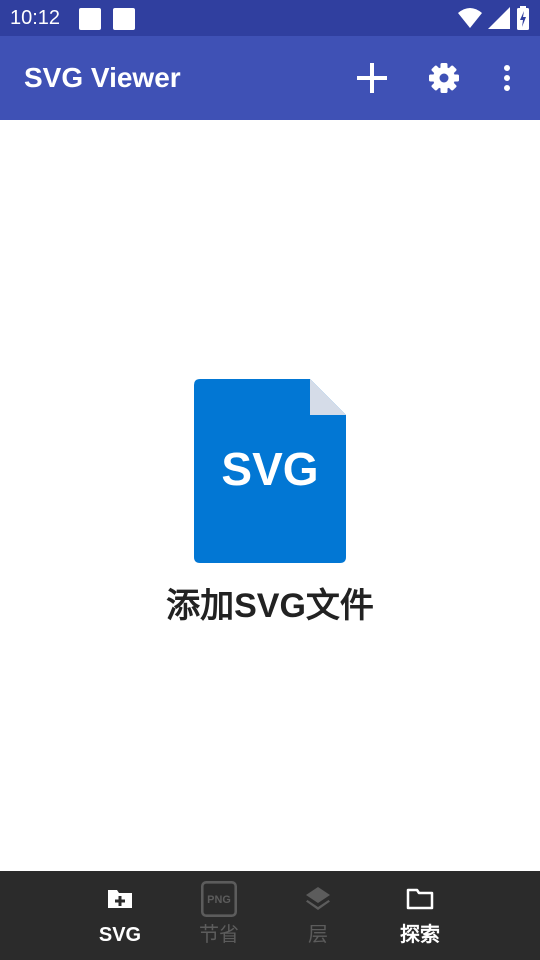 Image resolution: width=540 pixels, height=960 pixels. Describe the element at coordinates (219, 935) in the screenshot. I see `nav-label-save: 节省` at that location.